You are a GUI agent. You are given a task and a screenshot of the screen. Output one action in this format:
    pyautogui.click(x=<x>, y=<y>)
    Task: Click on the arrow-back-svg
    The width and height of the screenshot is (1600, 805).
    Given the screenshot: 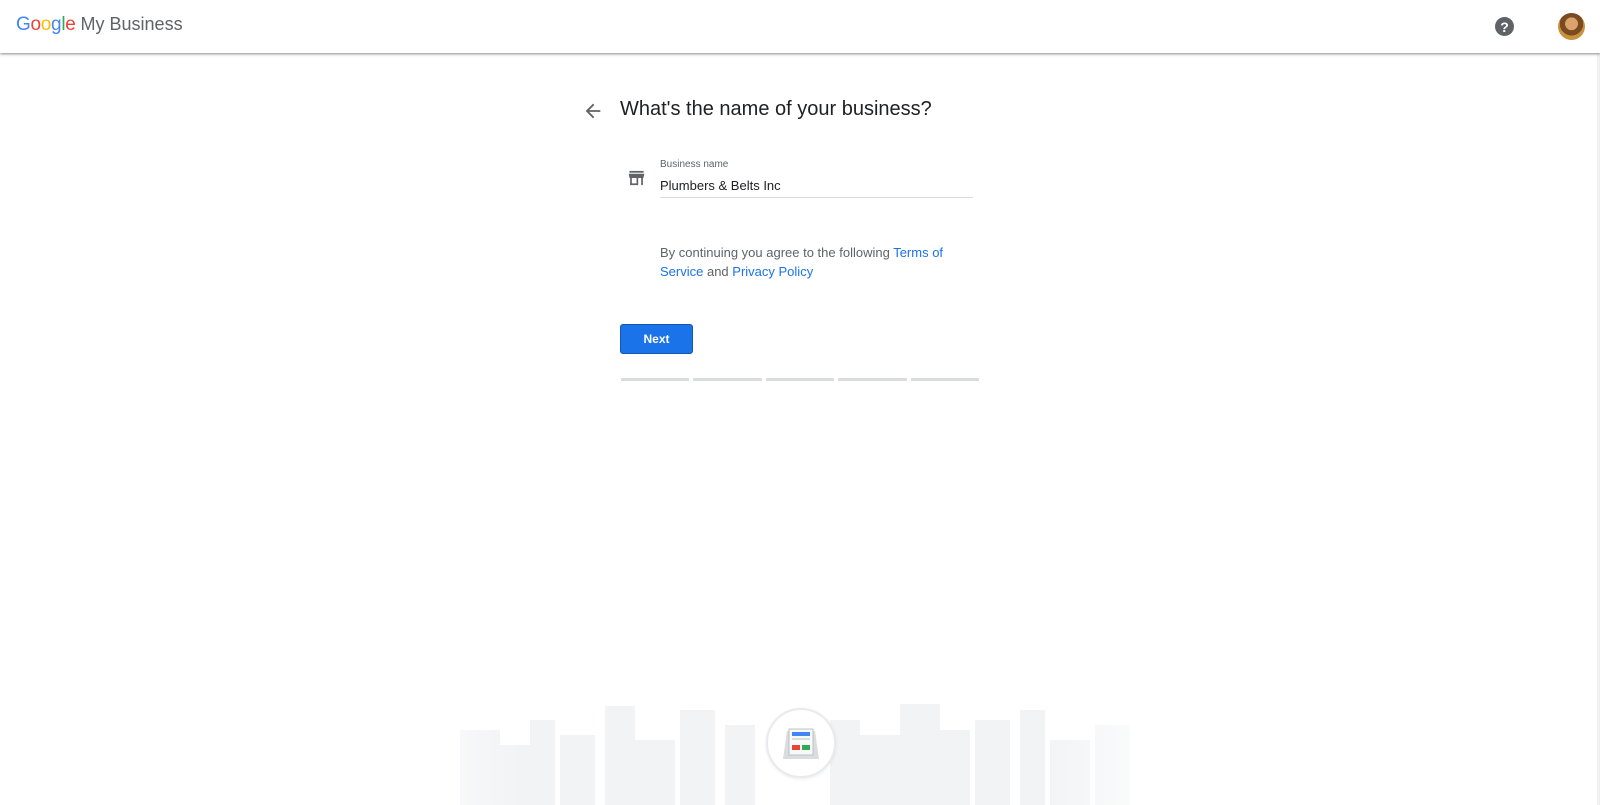 What is the action you would take?
    pyautogui.click(x=593, y=111)
    